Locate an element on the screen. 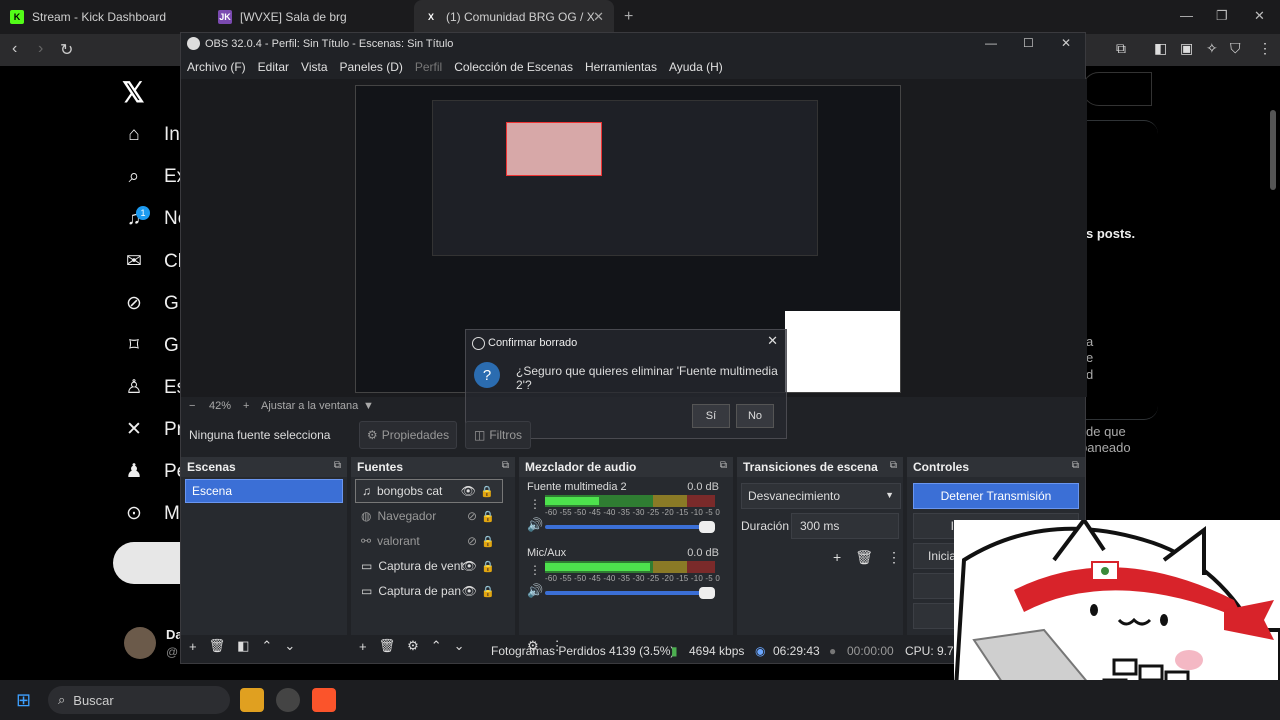  maximize-icon: ❐ is located at coordinates (1222, 16).